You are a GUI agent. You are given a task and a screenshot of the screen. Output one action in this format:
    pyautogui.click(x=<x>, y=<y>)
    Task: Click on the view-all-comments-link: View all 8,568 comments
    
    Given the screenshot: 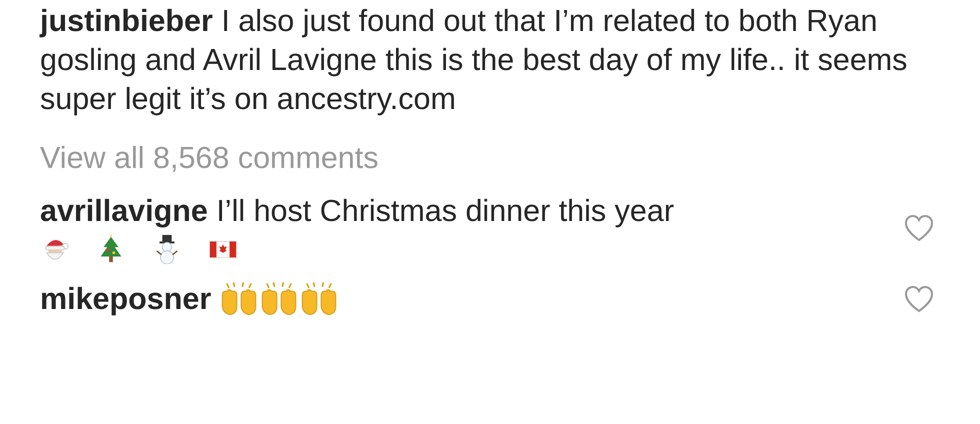 What is the action you would take?
    pyautogui.click(x=209, y=158)
    